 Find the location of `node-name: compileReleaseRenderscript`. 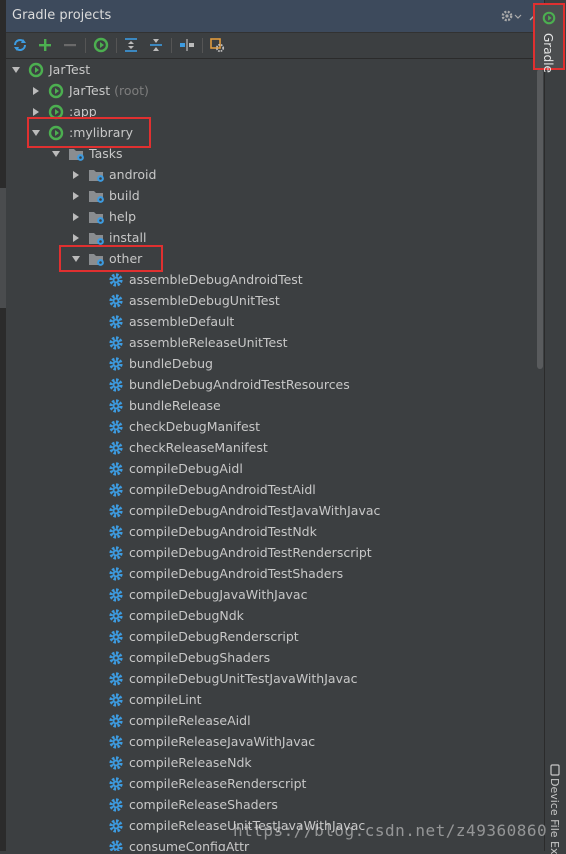

node-name: compileReleaseRenderscript is located at coordinates (218, 783).